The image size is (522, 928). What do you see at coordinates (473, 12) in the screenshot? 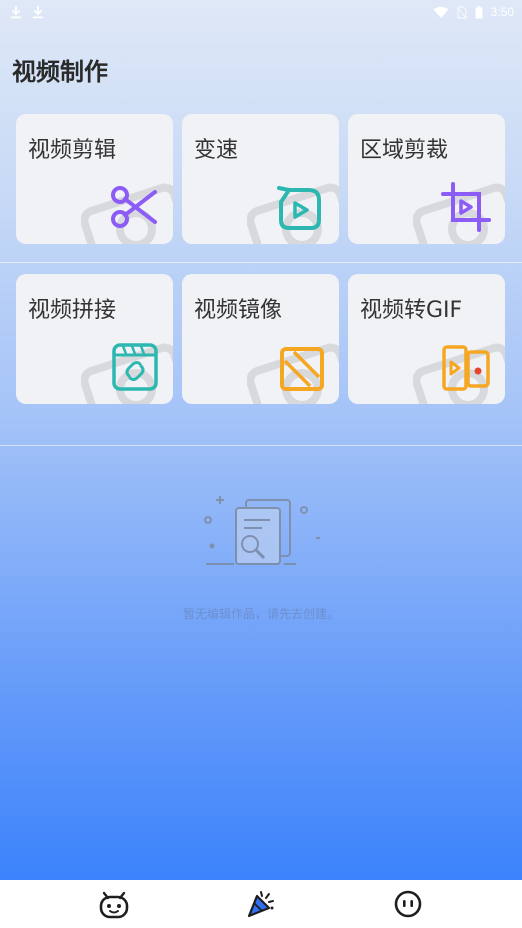
I see `status-right: 3:50` at bounding box center [473, 12].